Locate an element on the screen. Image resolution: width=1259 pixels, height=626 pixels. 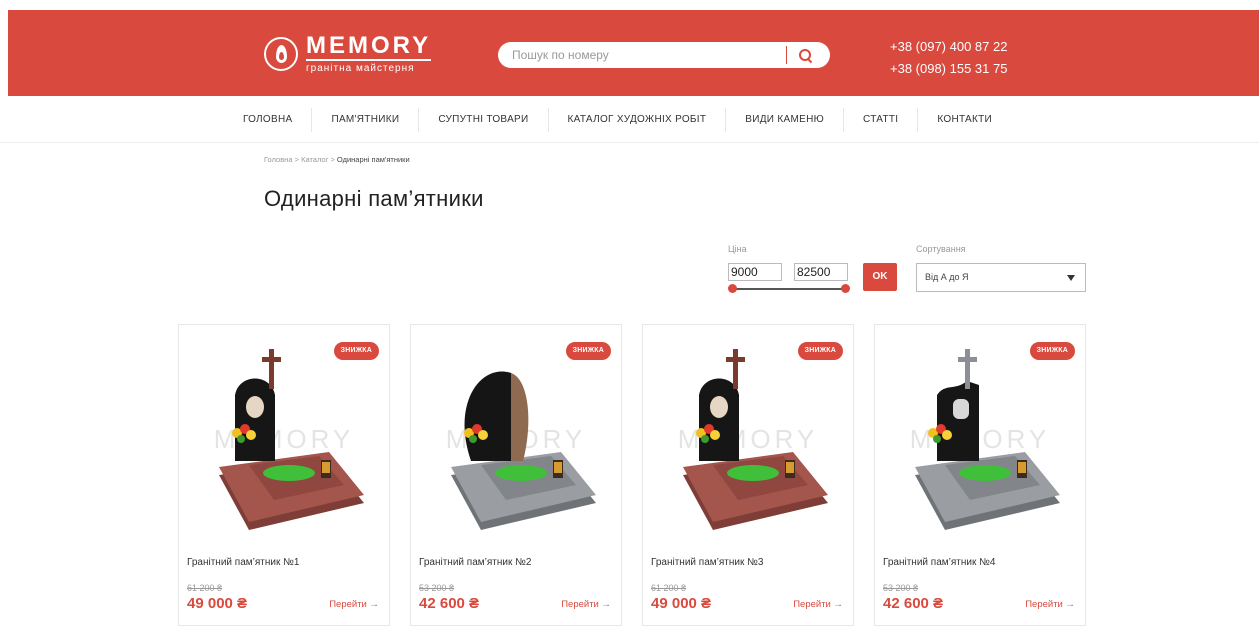
product-title: Гранітний пам’ятник №2 is located at coordinates (475, 562).